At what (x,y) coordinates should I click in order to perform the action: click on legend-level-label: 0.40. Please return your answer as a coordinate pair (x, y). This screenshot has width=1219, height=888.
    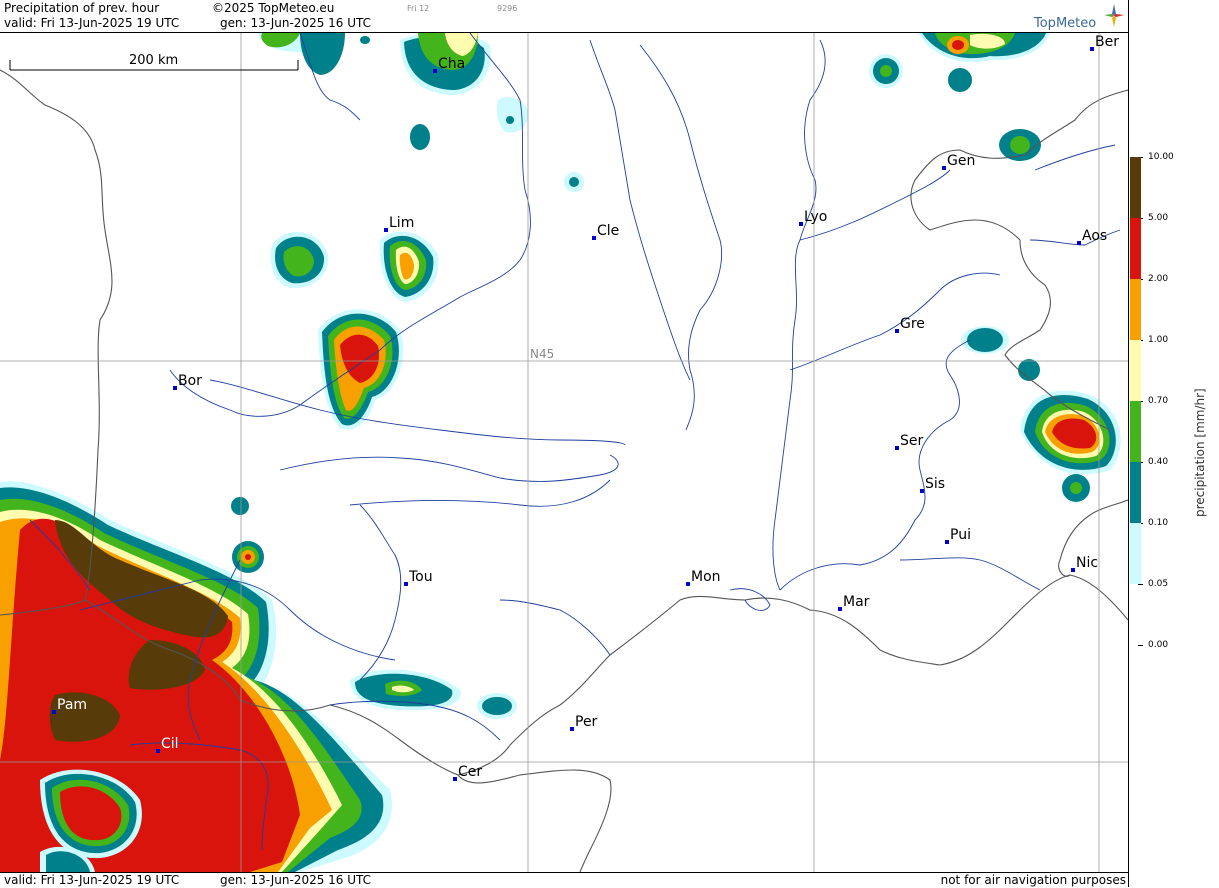
    Looking at the image, I should click on (1158, 462).